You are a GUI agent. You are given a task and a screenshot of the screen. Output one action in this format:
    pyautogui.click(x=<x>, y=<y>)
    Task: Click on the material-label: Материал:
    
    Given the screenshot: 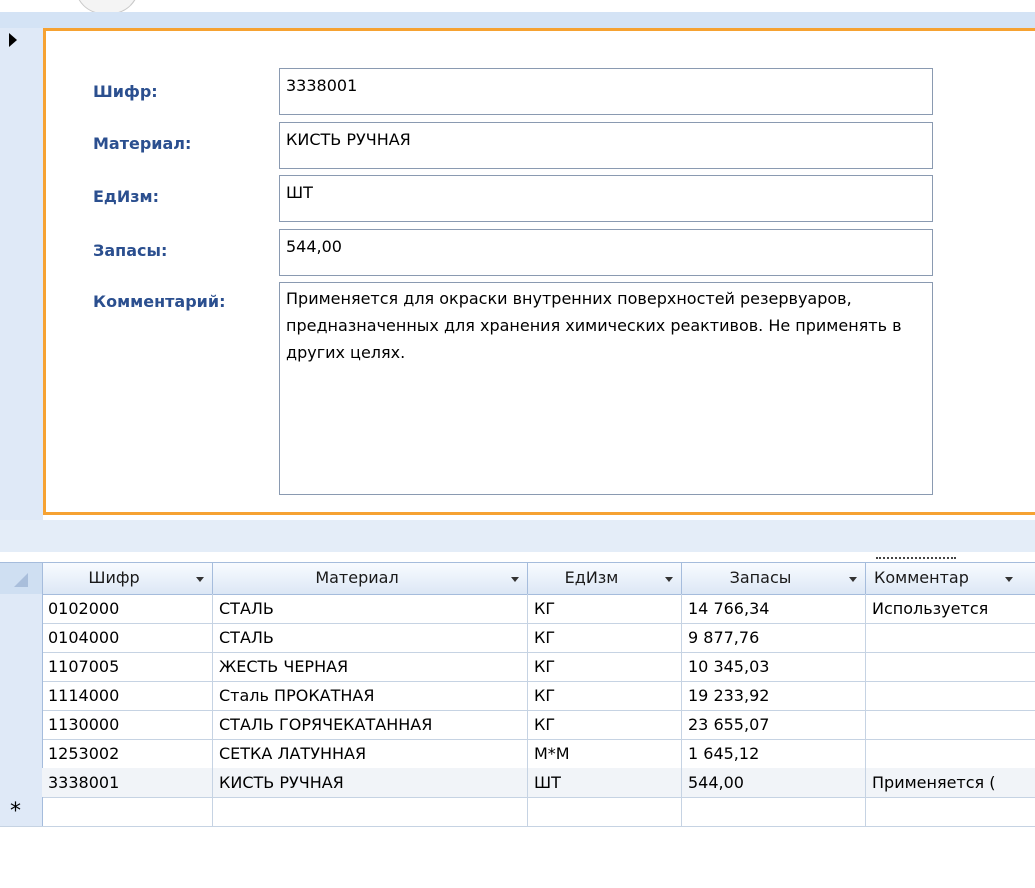 What is the action you would take?
    pyautogui.click(x=142, y=143)
    